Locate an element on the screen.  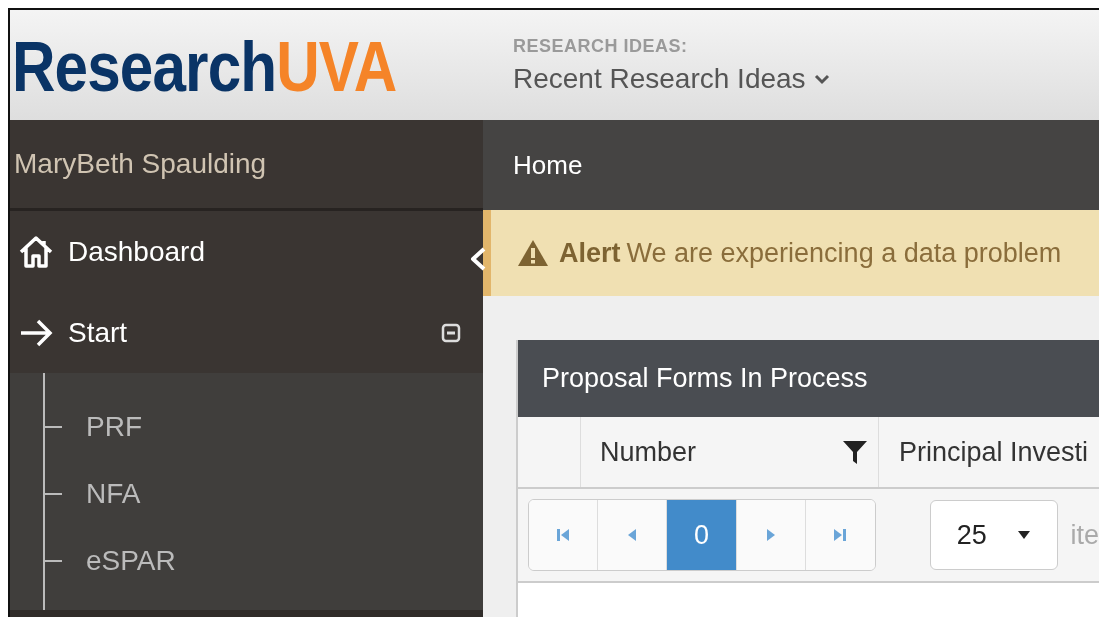
page-size-dropdown: 25 is located at coordinates (994, 535).